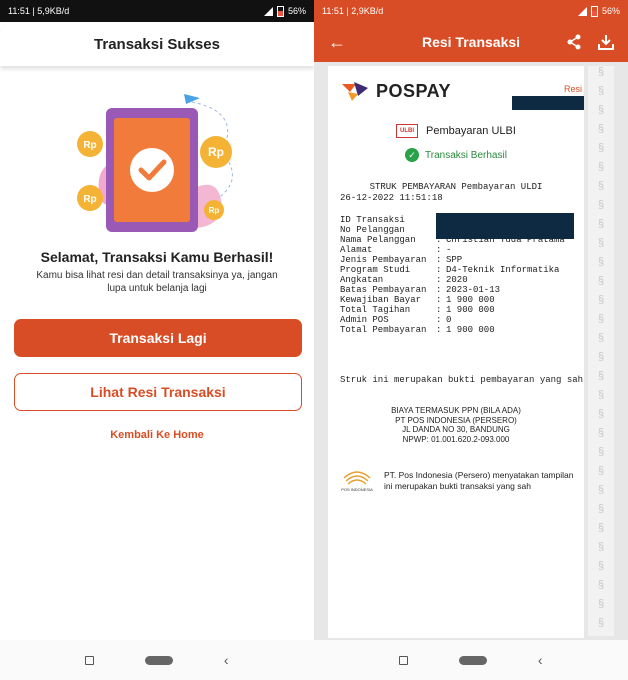  Describe the element at coordinates (378, 240) in the screenshot. I see `field-label: Nama Pelanggan` at that location.